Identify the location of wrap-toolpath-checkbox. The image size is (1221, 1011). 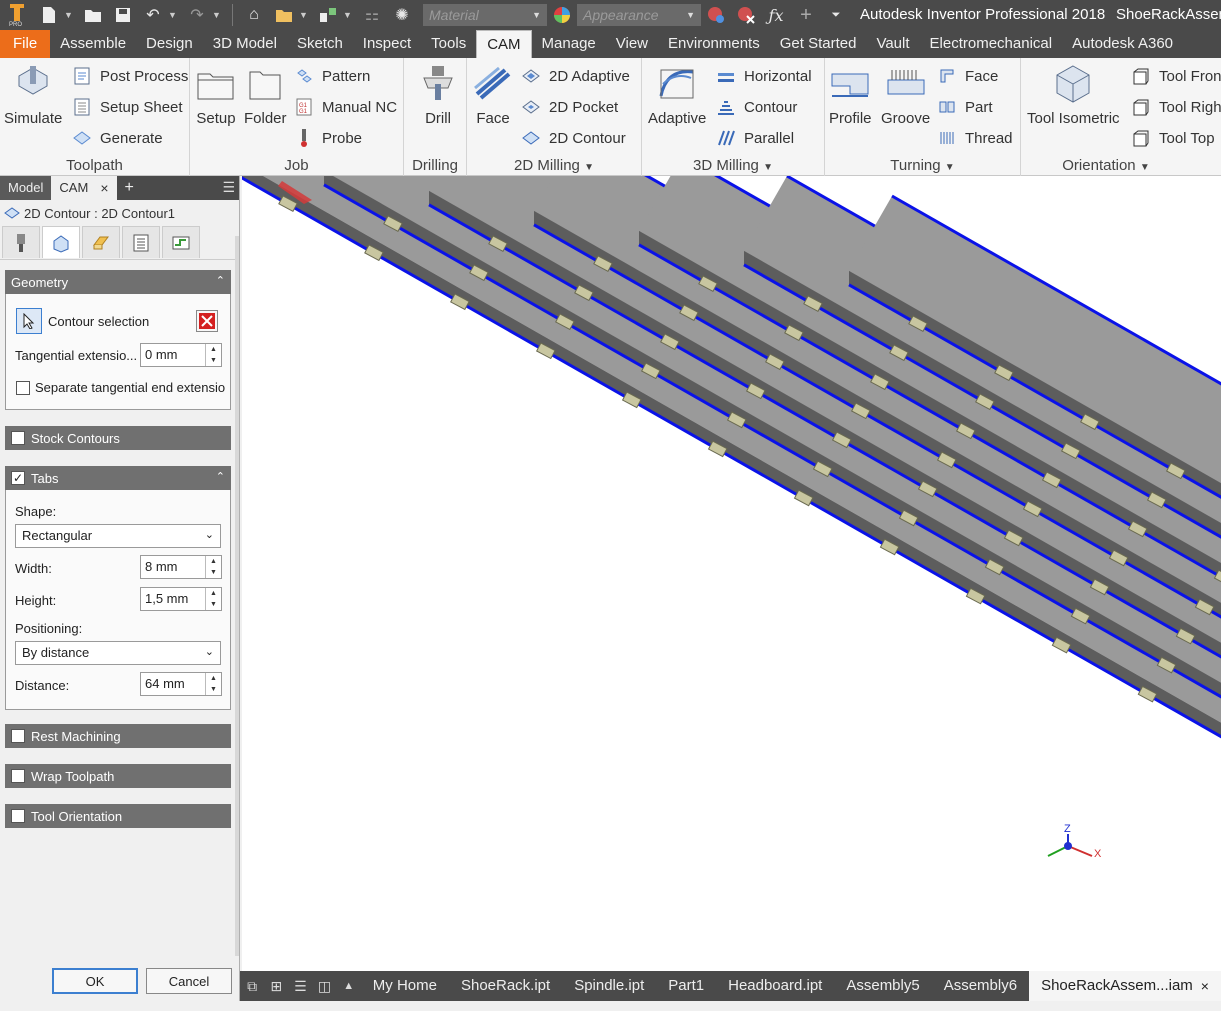
(18, 776).